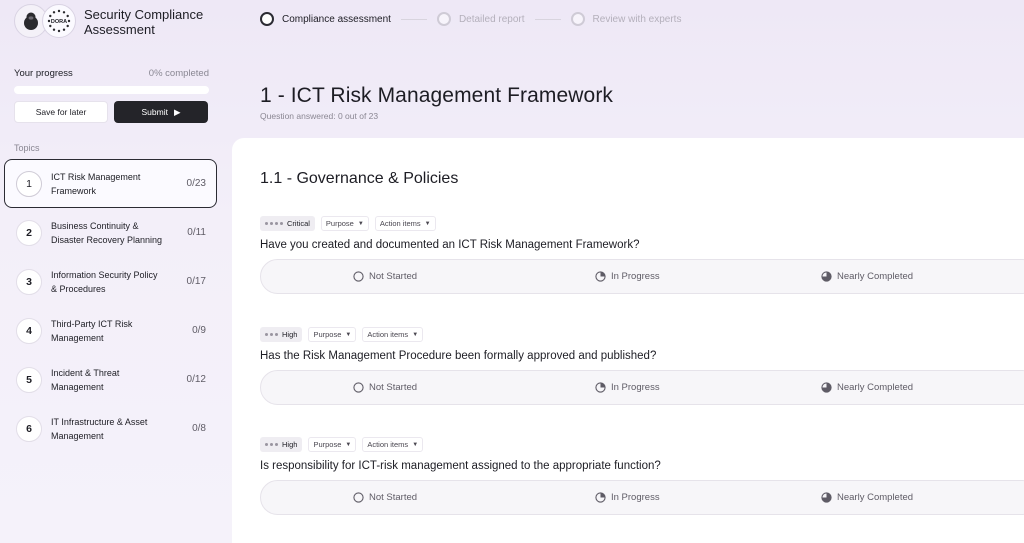  I want to click on severity-badge: Critical, so click(287, 223).